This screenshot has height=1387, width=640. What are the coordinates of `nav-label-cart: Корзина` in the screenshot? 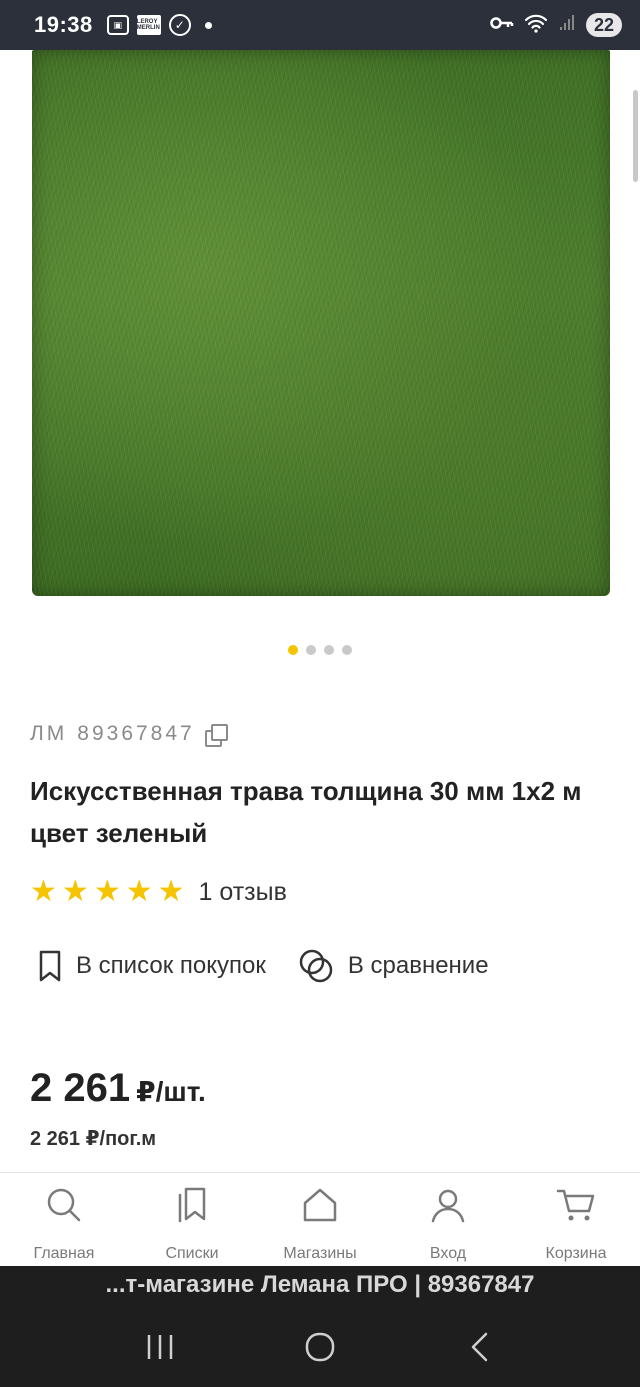 It's located at (576, 1253).